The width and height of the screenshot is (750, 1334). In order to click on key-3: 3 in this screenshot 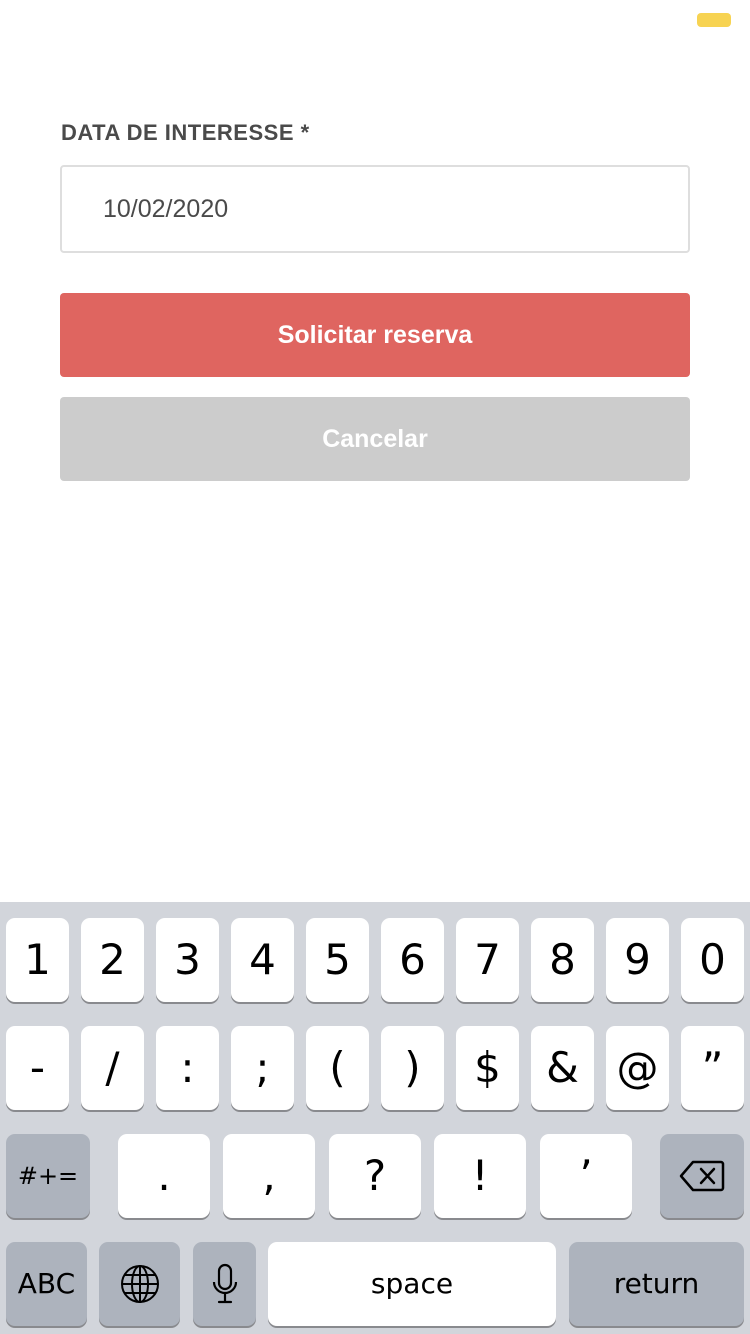, I will do `click(187, 960)`.